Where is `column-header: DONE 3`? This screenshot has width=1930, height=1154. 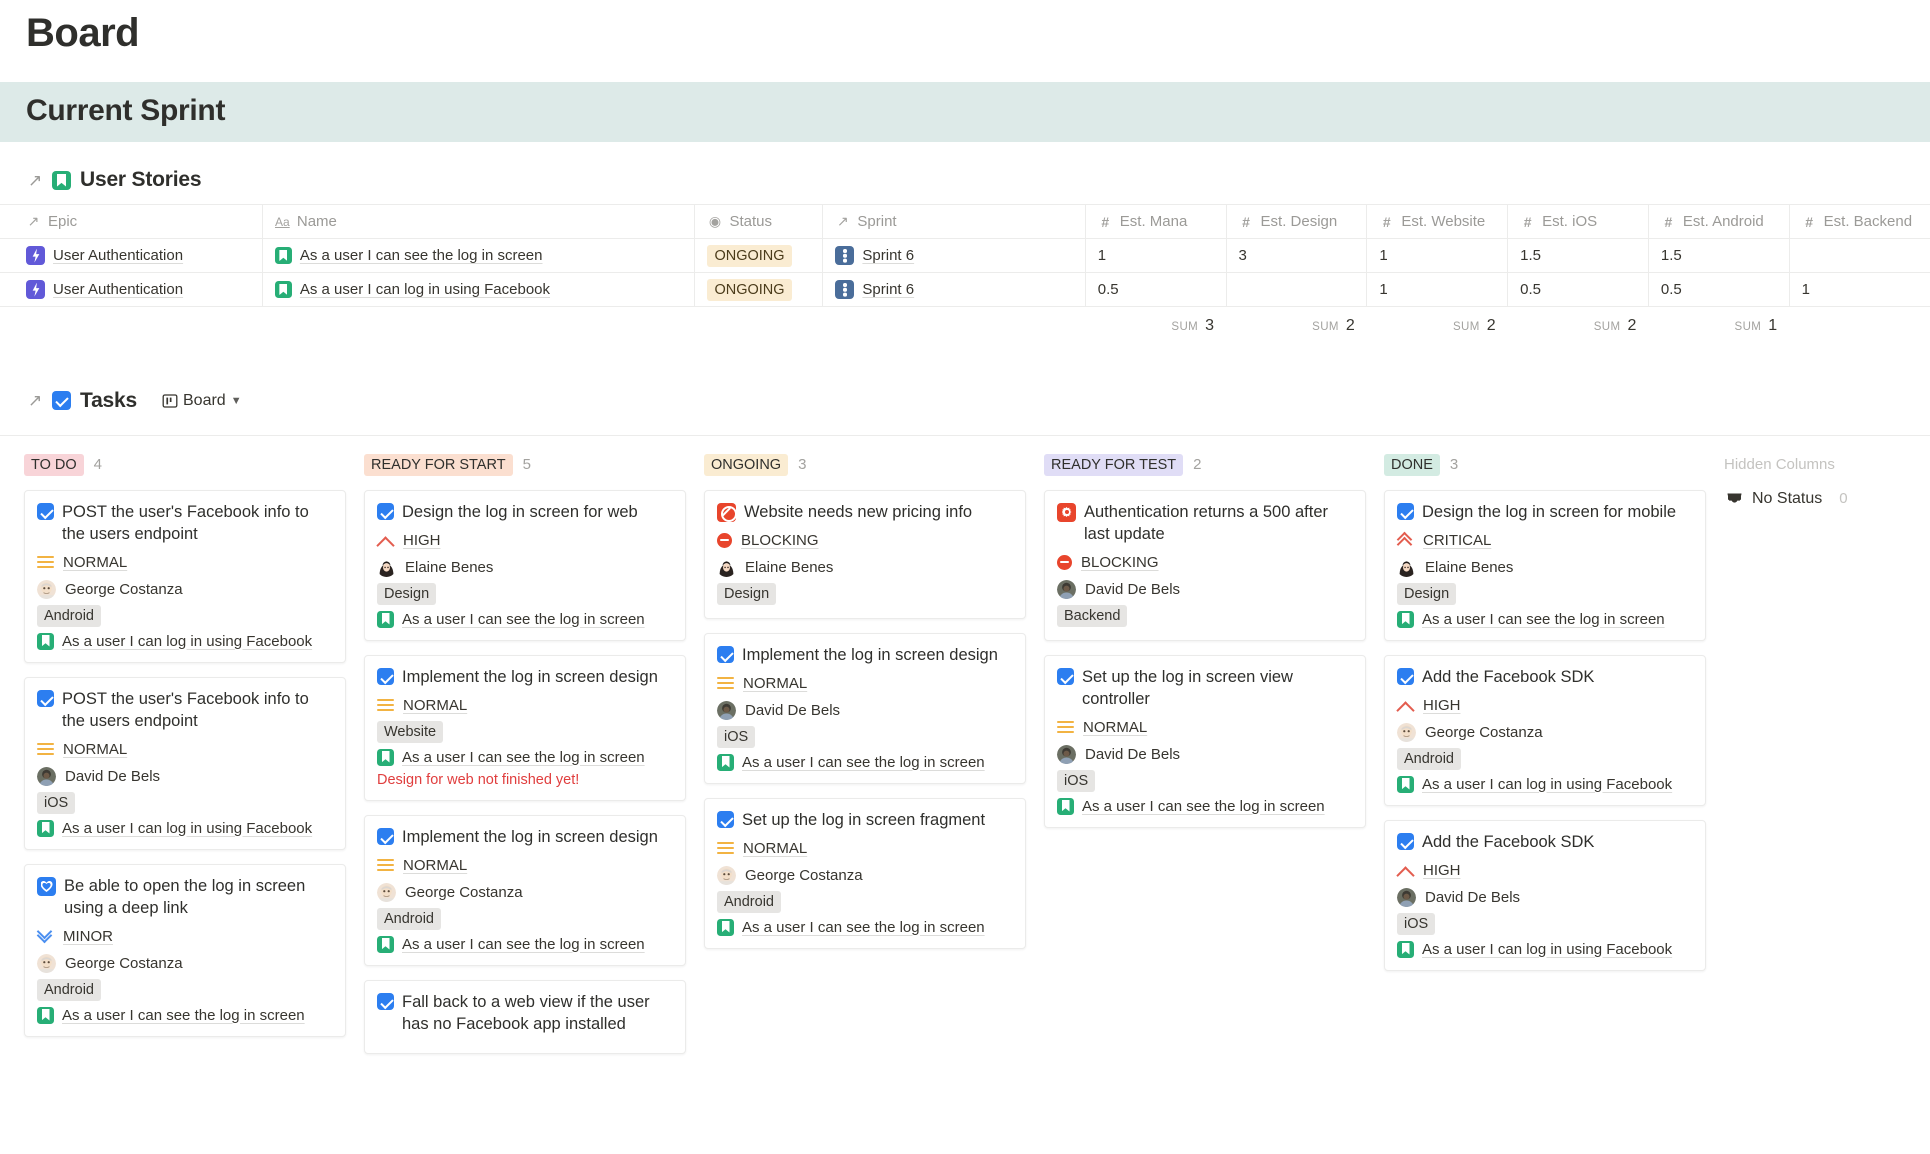 column-header: DONE 3 is located at coordinates (1545, 465).